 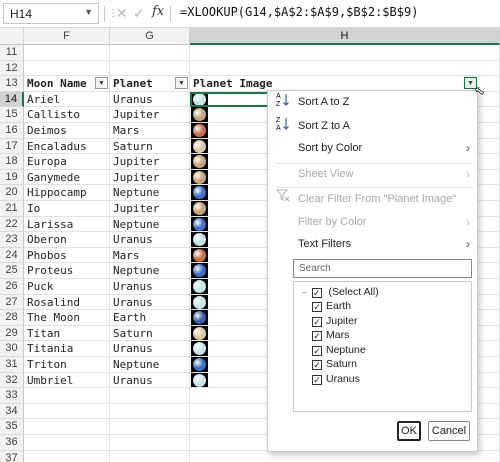 I want to click on row-number: 30, so click(x=12, y=349).